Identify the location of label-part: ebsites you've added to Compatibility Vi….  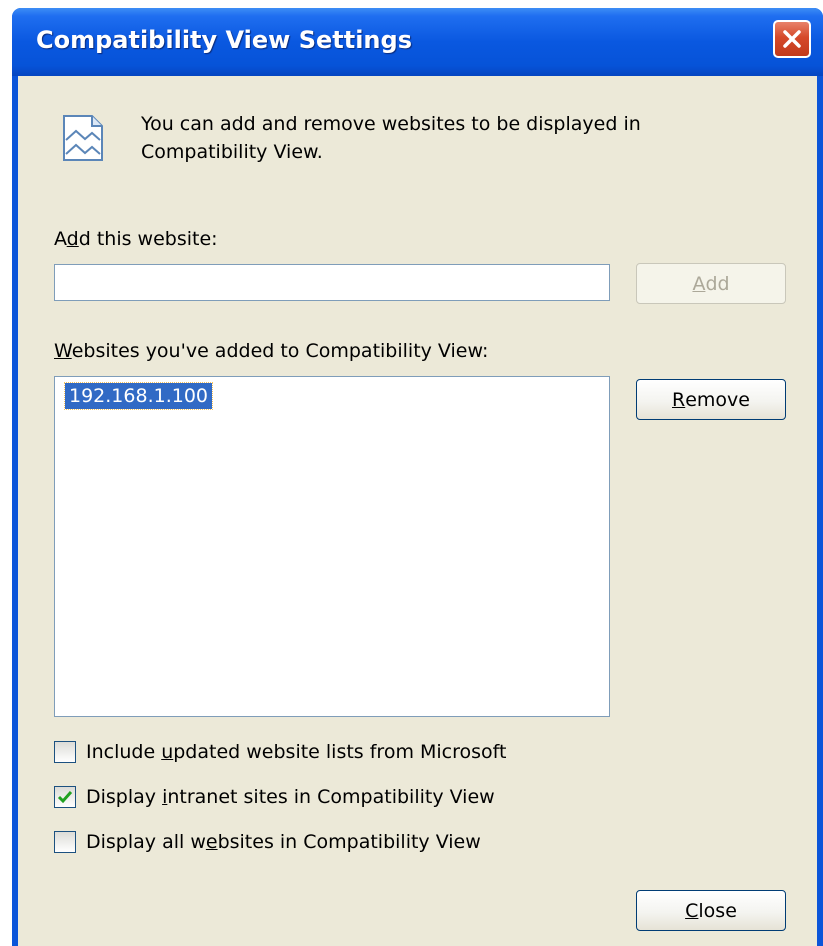
(280, 351).